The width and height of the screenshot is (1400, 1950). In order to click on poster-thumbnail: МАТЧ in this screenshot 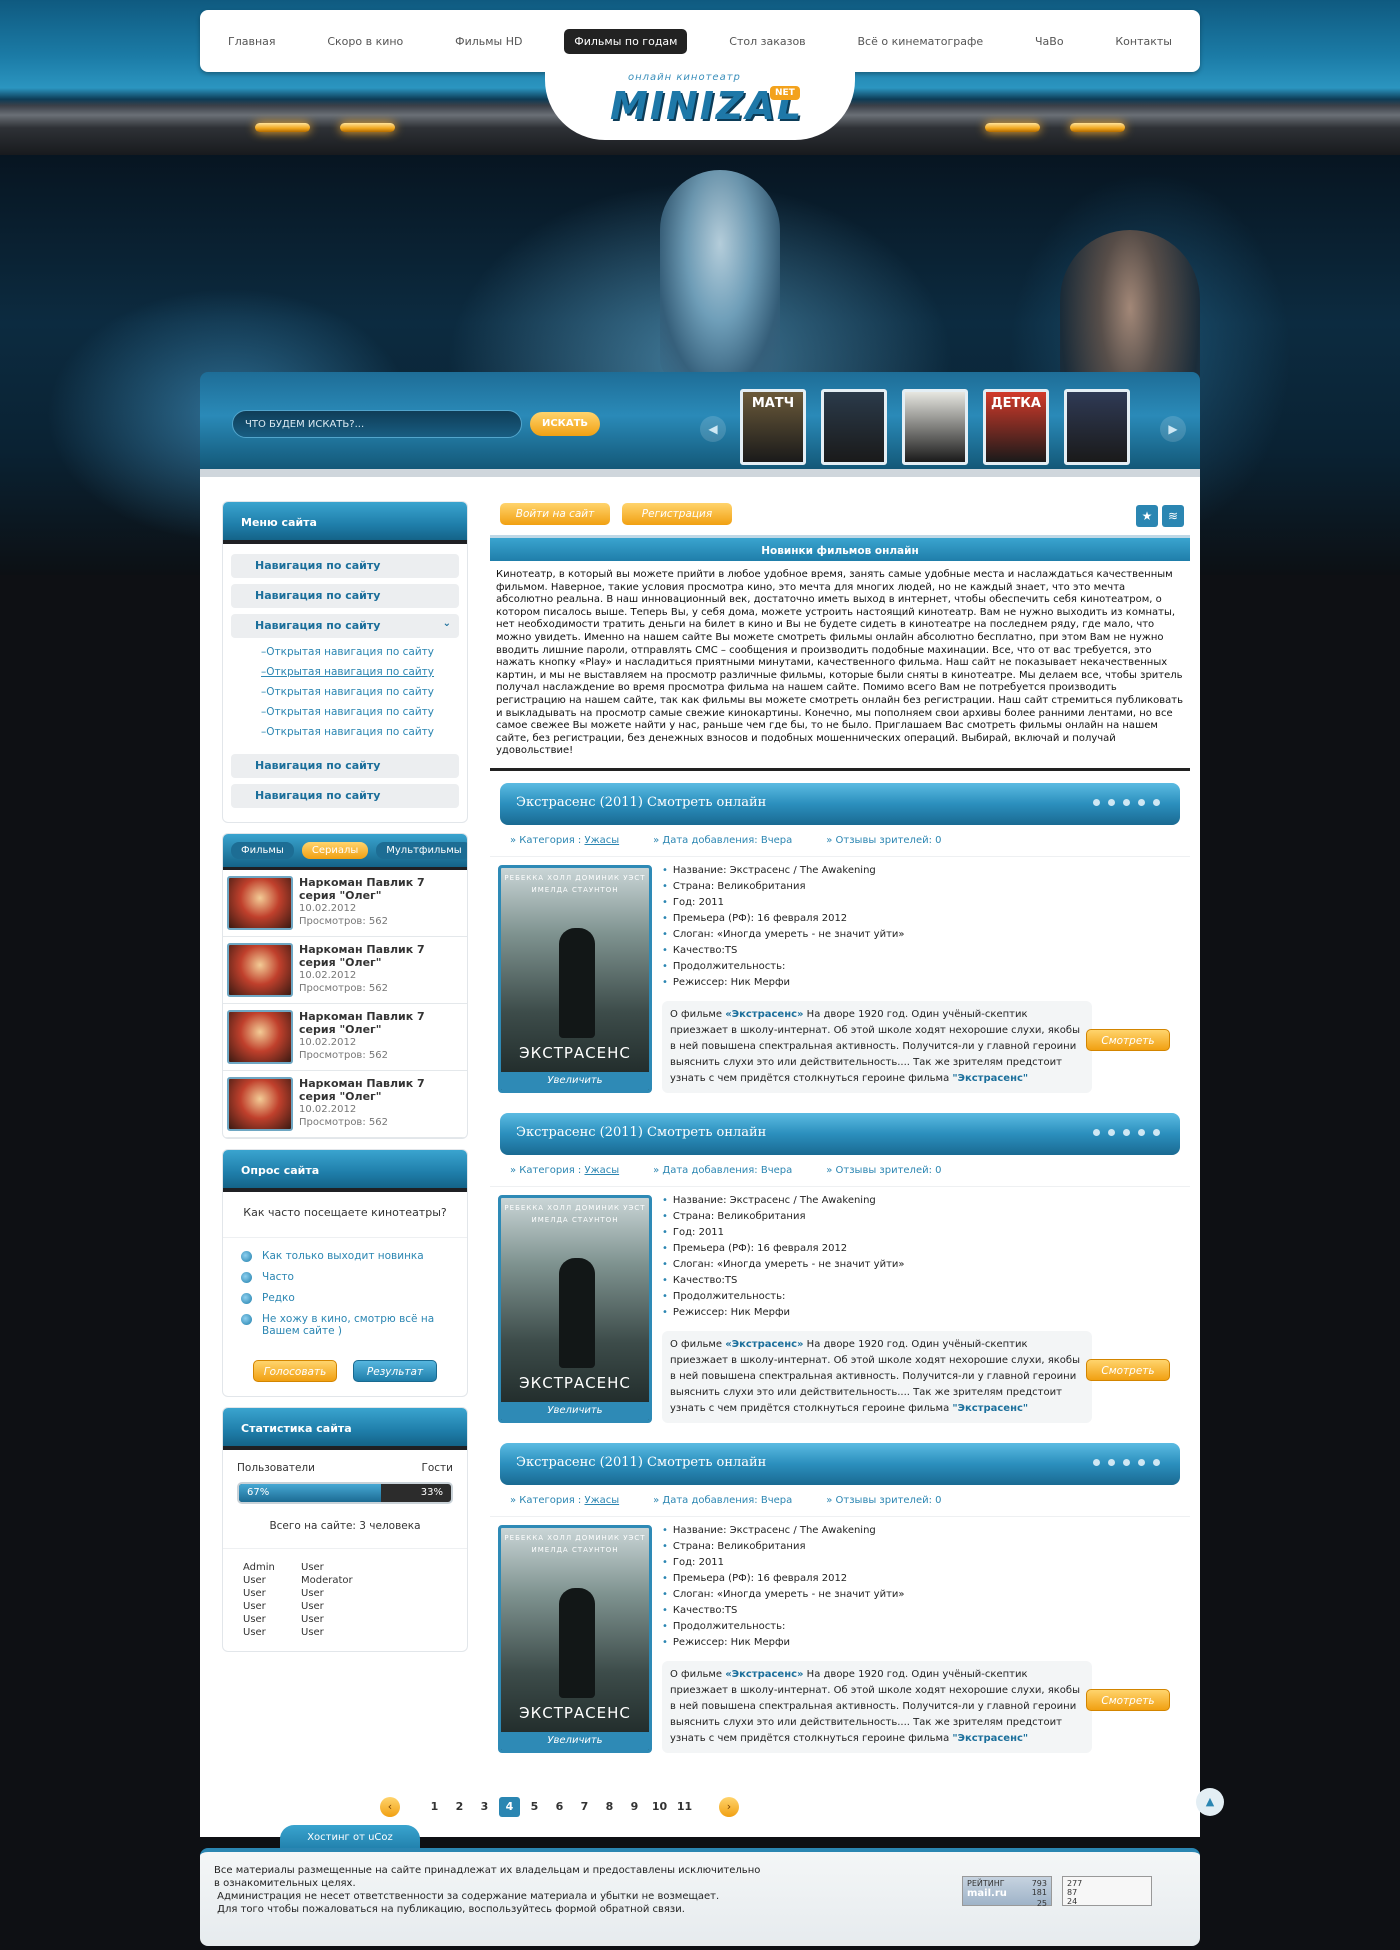, I will do `click(773, 427)`.